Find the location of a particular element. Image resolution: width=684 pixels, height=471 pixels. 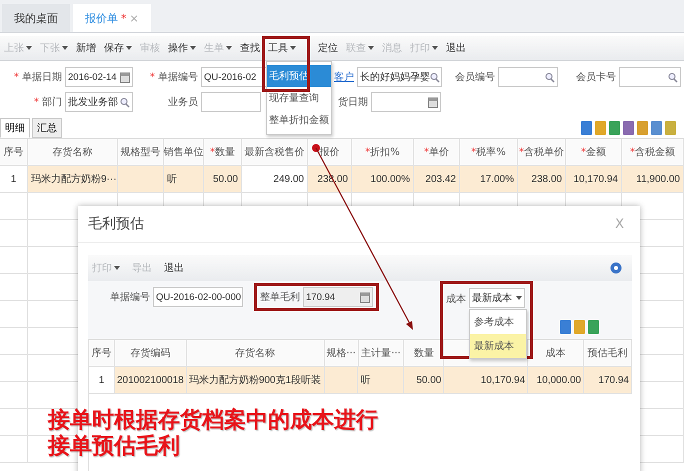

dropdown-option: 最新成本 is located at coordinates (498, 346).